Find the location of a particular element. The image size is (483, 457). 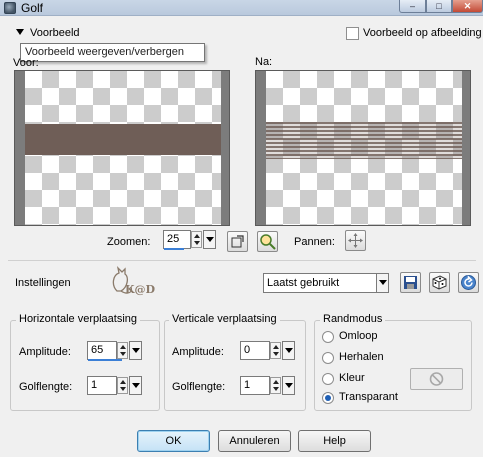

maximize-button: □ is located at coordinates (439, 6).